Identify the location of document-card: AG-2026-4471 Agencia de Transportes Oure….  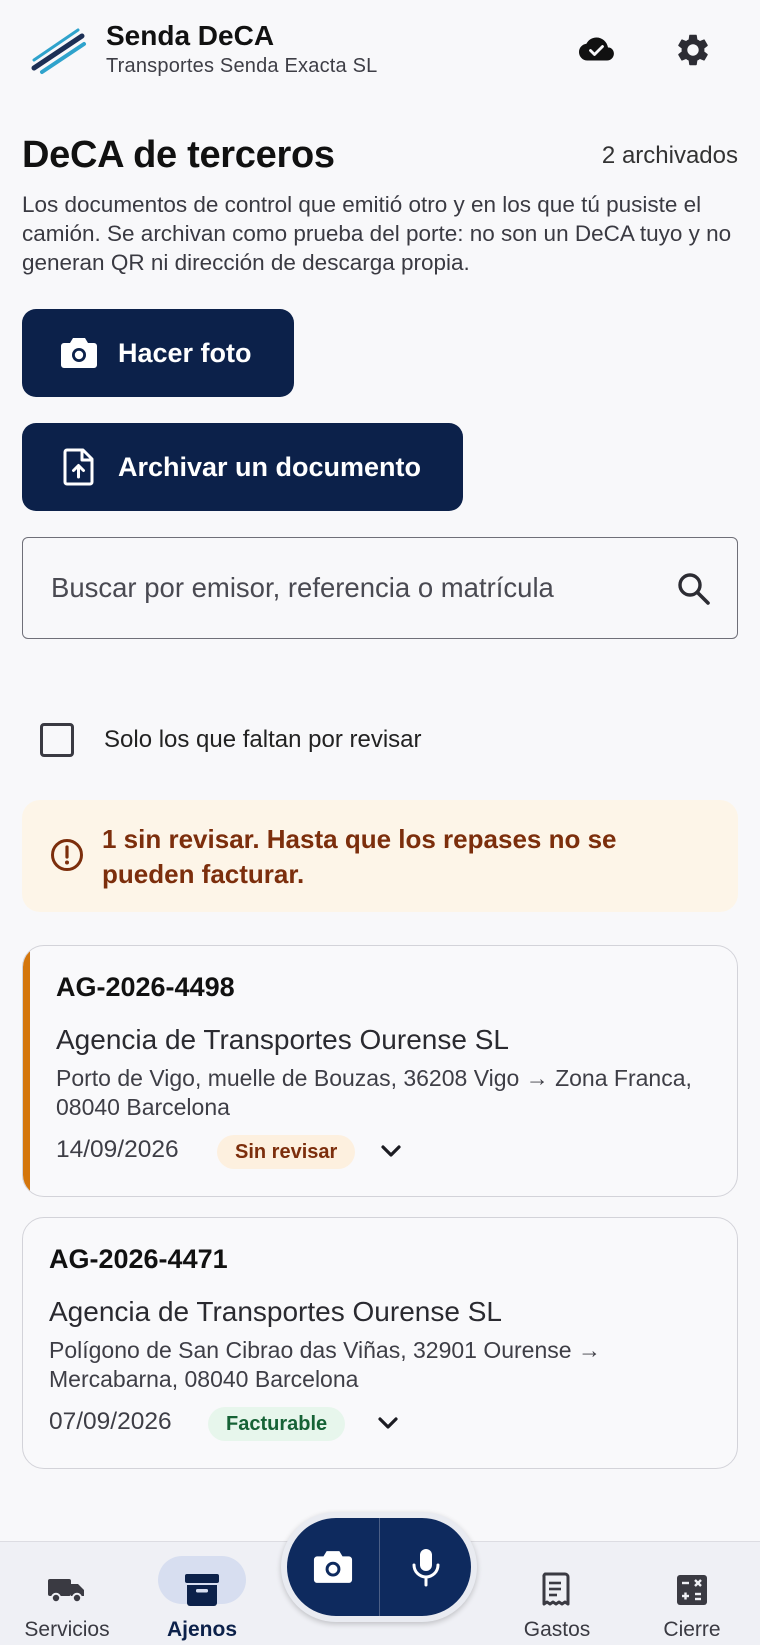
(380, 1343).